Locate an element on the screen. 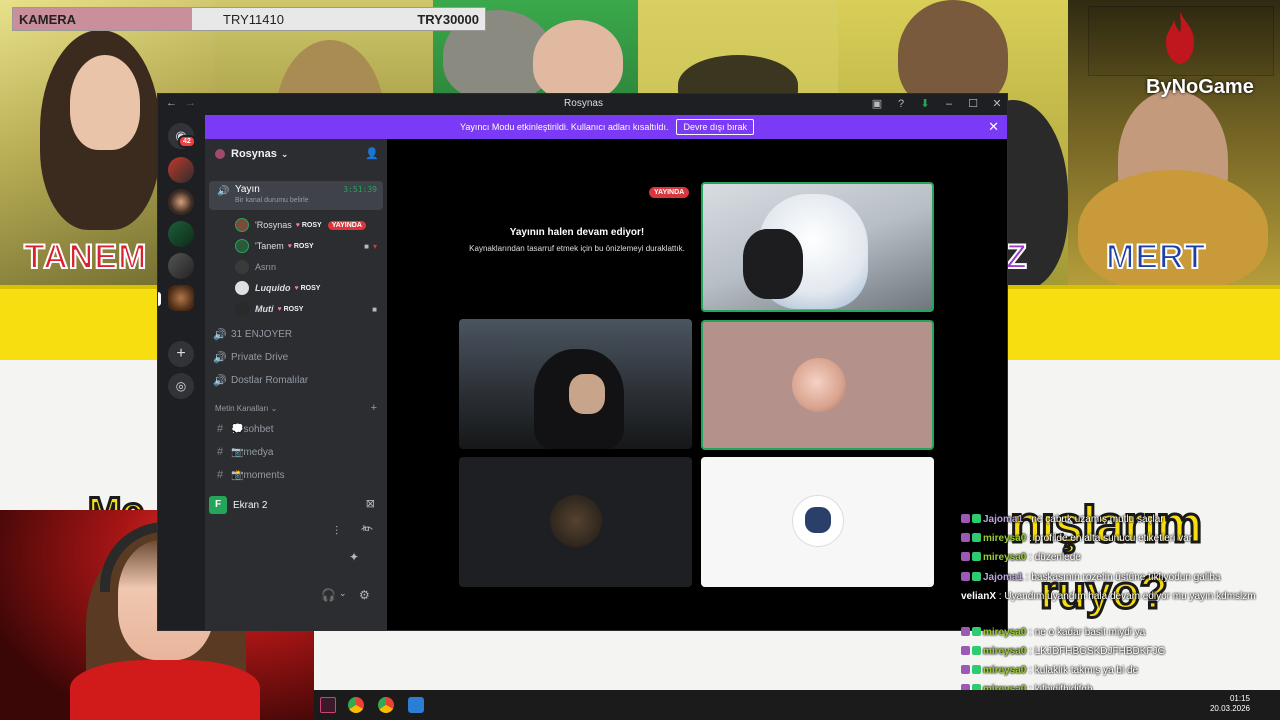 This screenshot has width=1280, height=720. server-rail: ◉ 42 + ◎ is located at coordinates (181, 372).